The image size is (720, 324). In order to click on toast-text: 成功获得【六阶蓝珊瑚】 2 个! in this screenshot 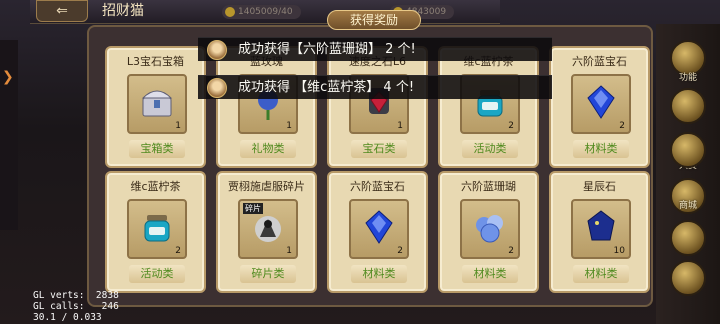, I will do `click(327, 49)`.